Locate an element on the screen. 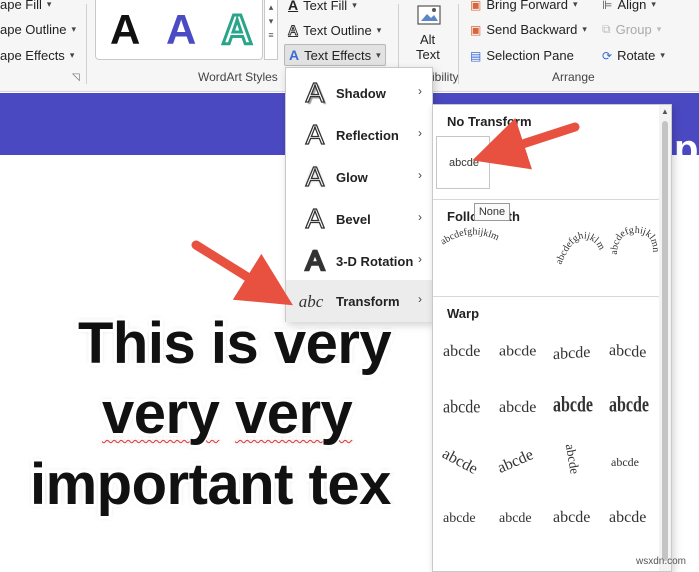 The image size is (699, 572). arrow-to-no-transform is located at coordinates (526, 143).